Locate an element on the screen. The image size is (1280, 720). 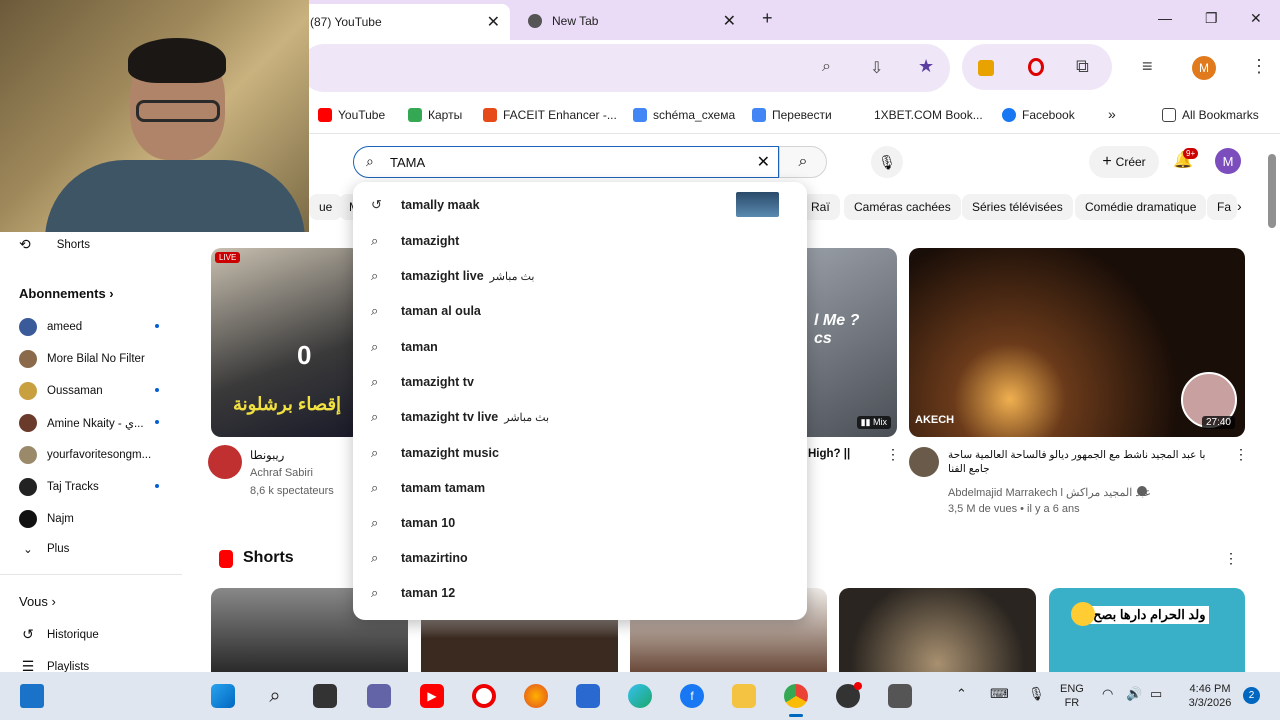
store-icon is located at coordinates (588, 696).